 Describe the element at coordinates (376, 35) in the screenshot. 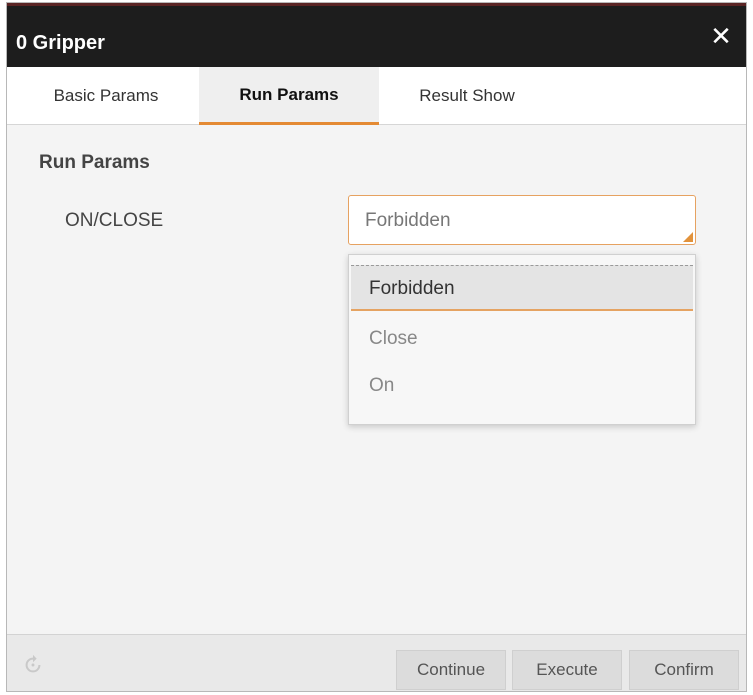

I see `title-bar: 0 Gripper ✕` at that location.